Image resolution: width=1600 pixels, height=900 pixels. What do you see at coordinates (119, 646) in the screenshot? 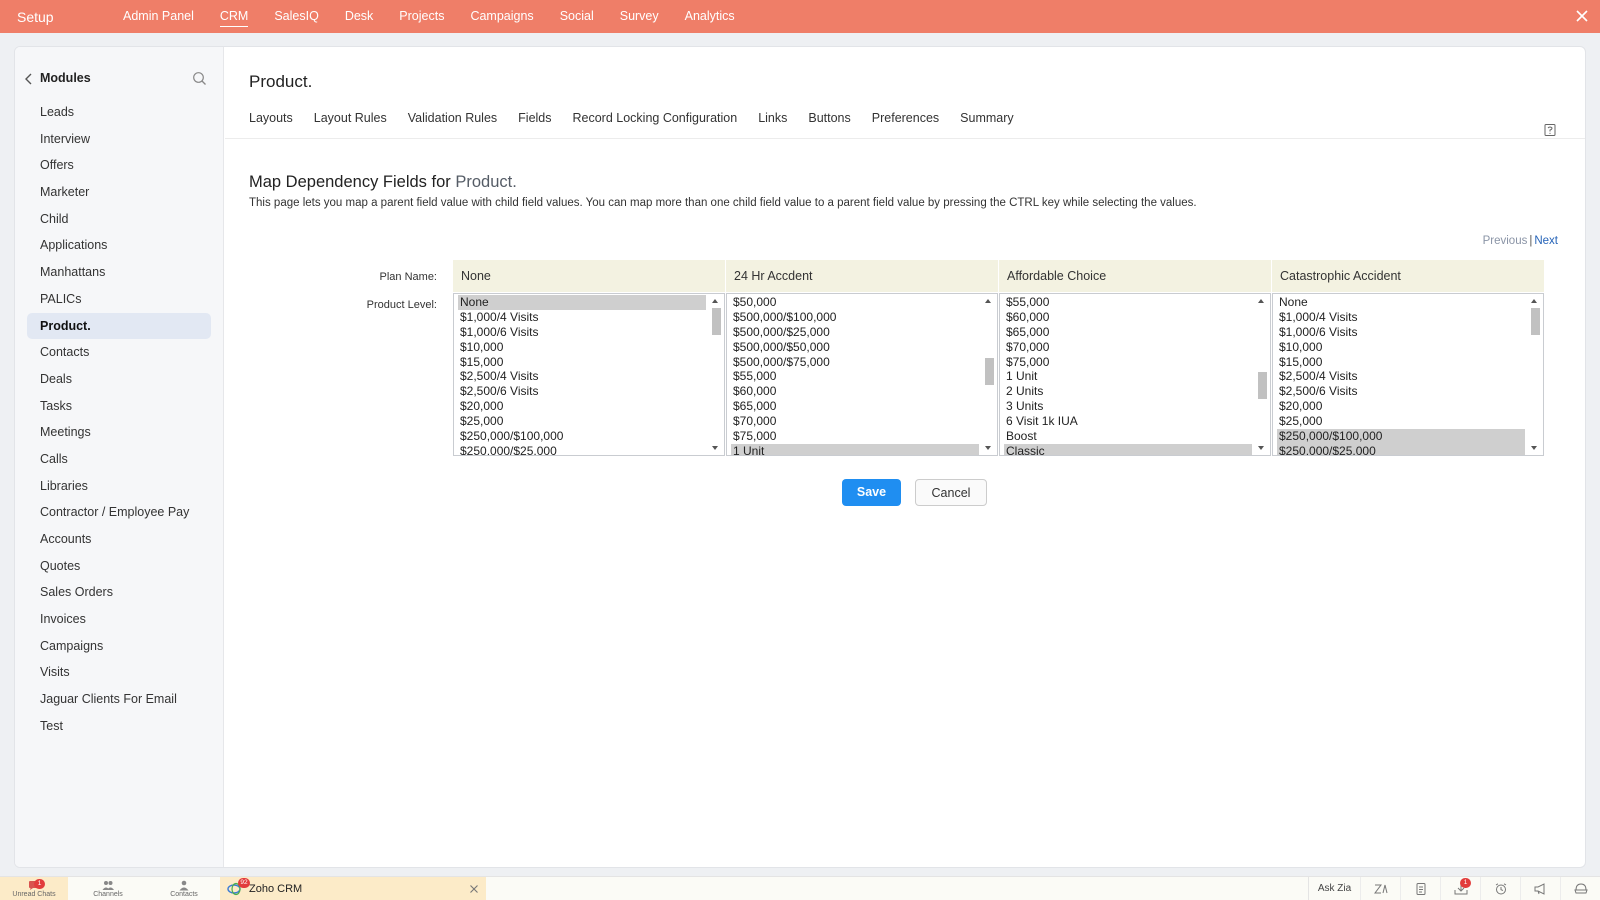
I see `sidebar-item-campaigns: Campaigns` at bounding box center [119, 646].